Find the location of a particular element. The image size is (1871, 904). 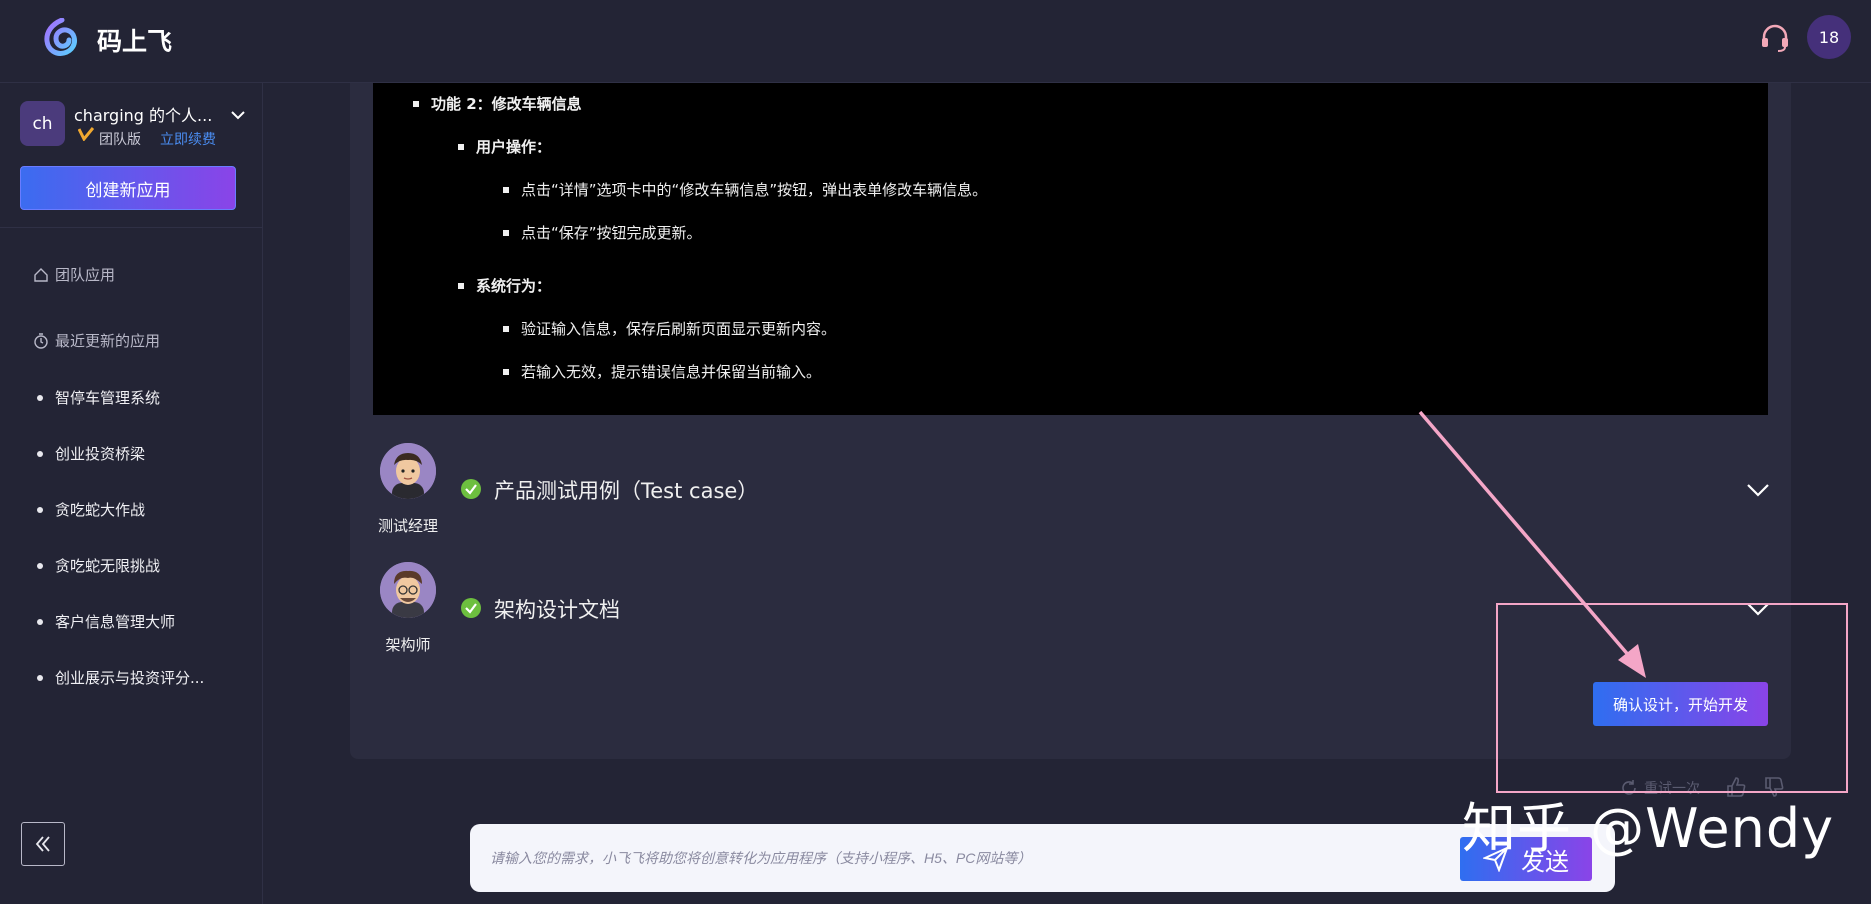

doc-text: 点击“详情”选项卡中的“修改车辆信息”按钮，弹出表单修改车辆信息。 is located at coordinates (754, 190).